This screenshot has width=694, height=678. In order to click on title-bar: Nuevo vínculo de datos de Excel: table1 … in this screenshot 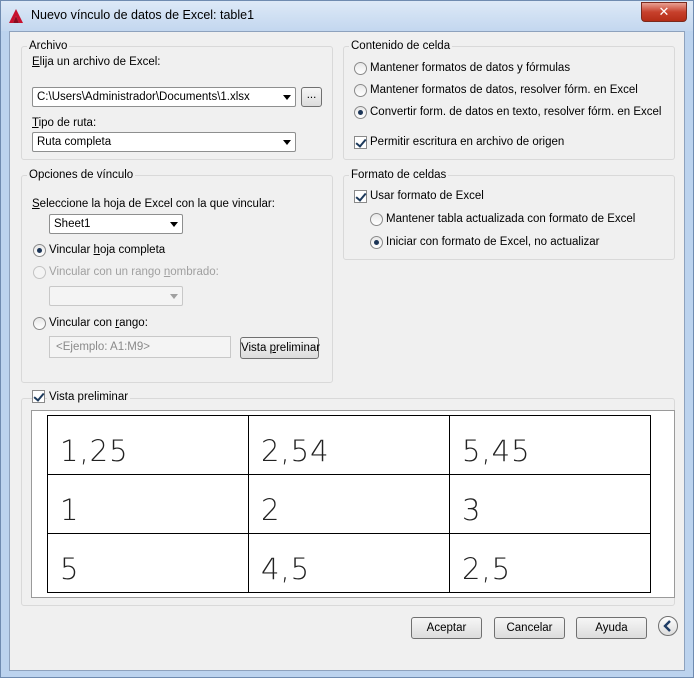, I will do `click(347, 16)`.